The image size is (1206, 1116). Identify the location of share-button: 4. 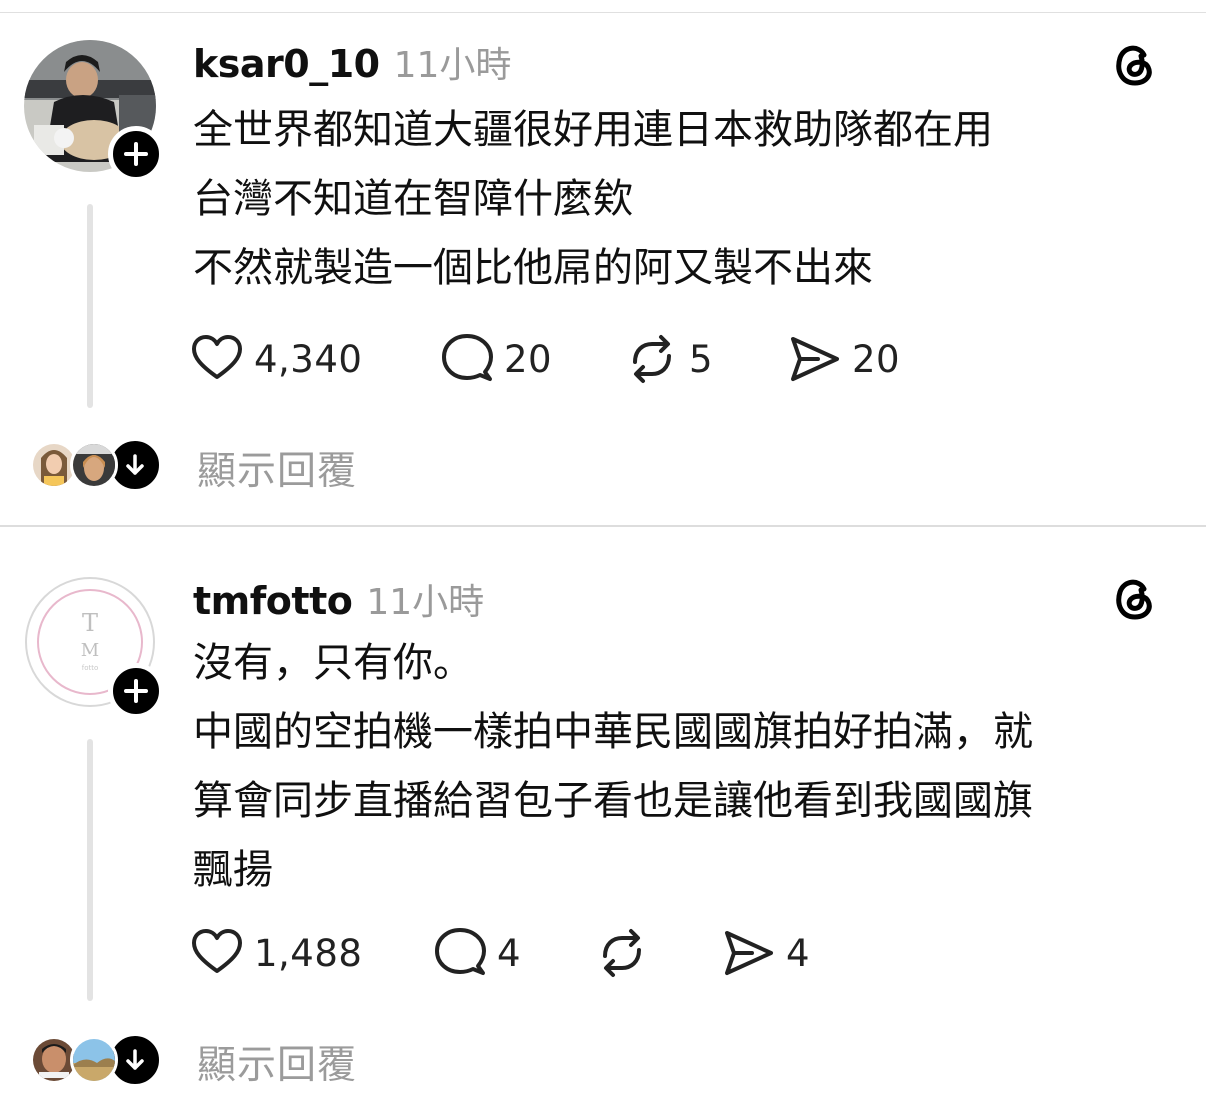
(766, 953).